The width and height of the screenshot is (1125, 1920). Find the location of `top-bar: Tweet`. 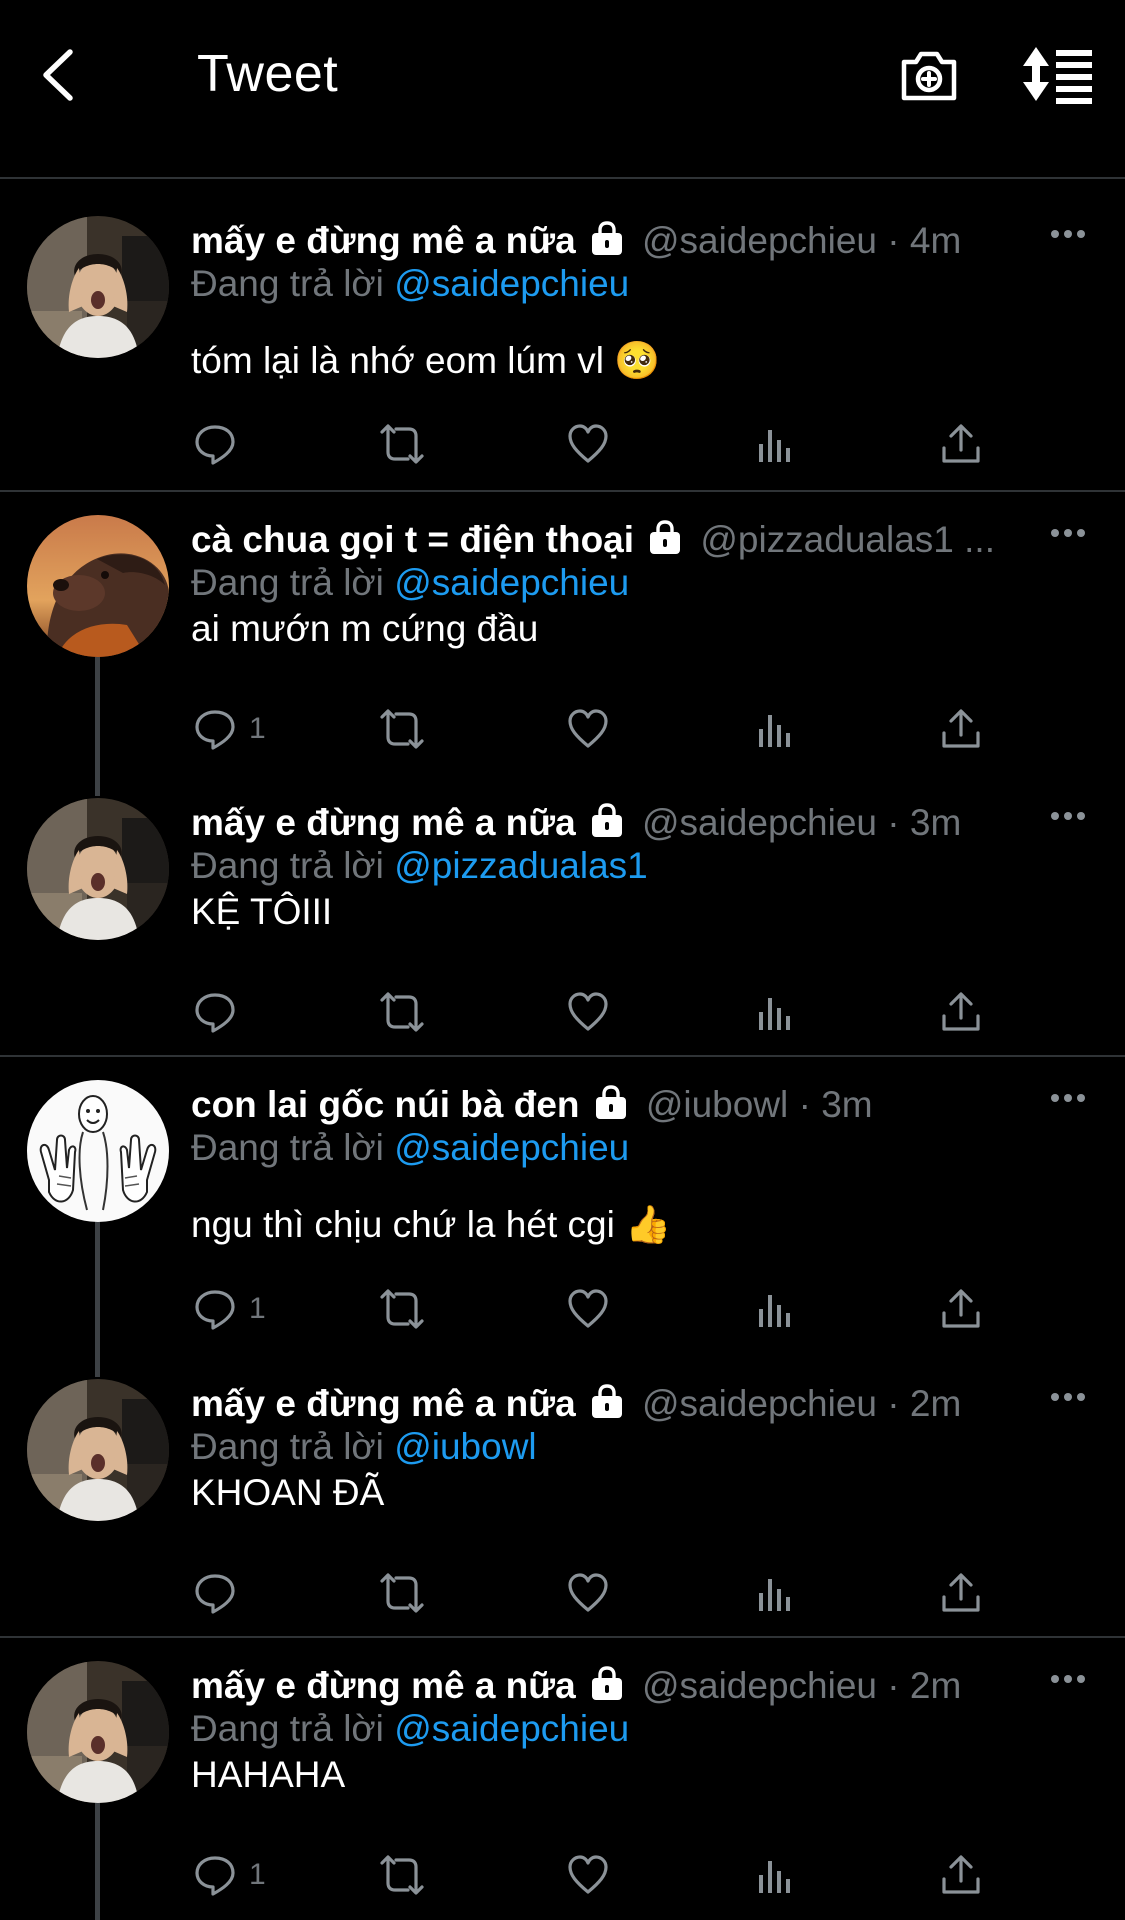

top-bar: Tweet is located at coordinates (562, 89).